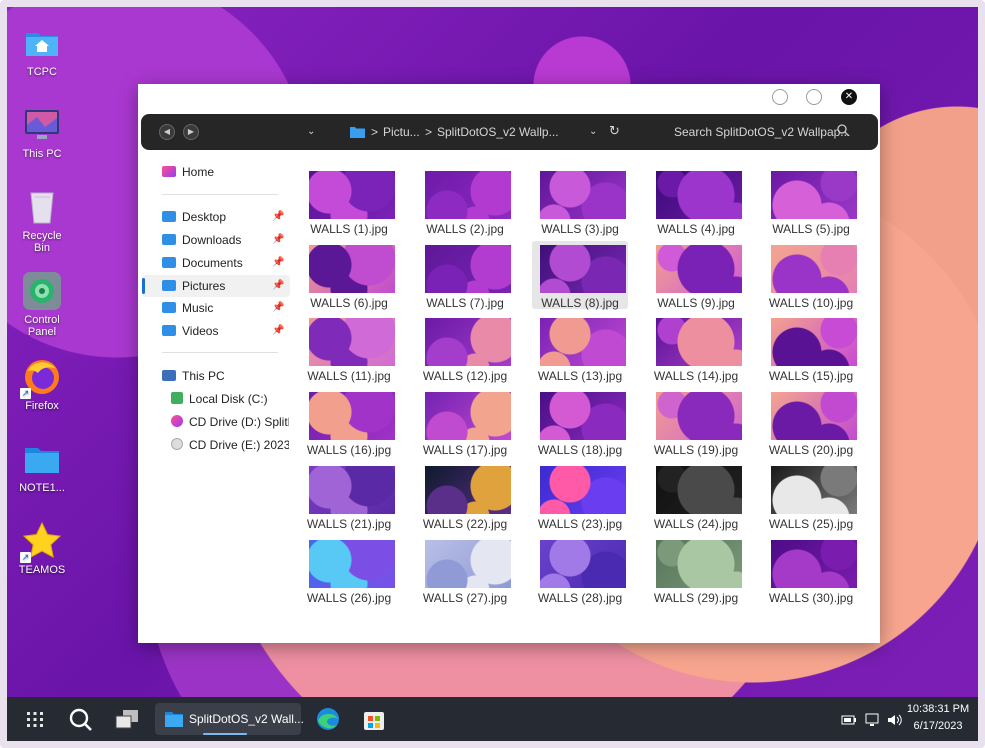  I want to click on sidebar-item-cd-drive-d: CD Drive (D:) SplitD, so click(230, 422).